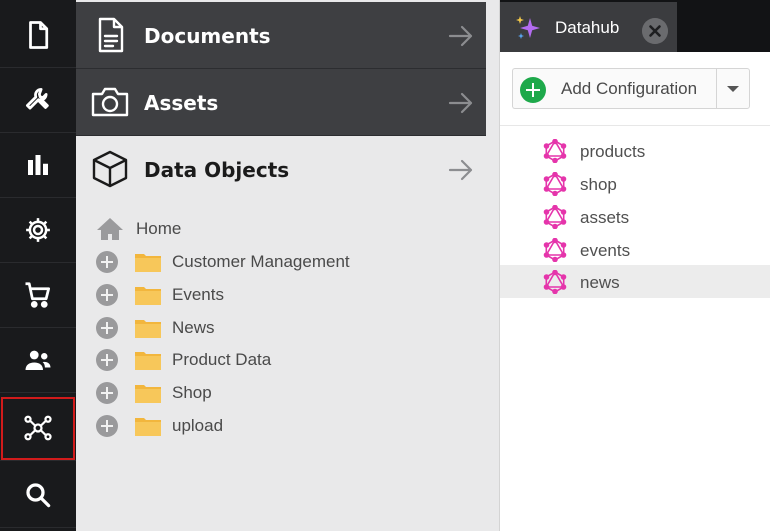  I want to click on reports-nav-button, so click(38, 165).